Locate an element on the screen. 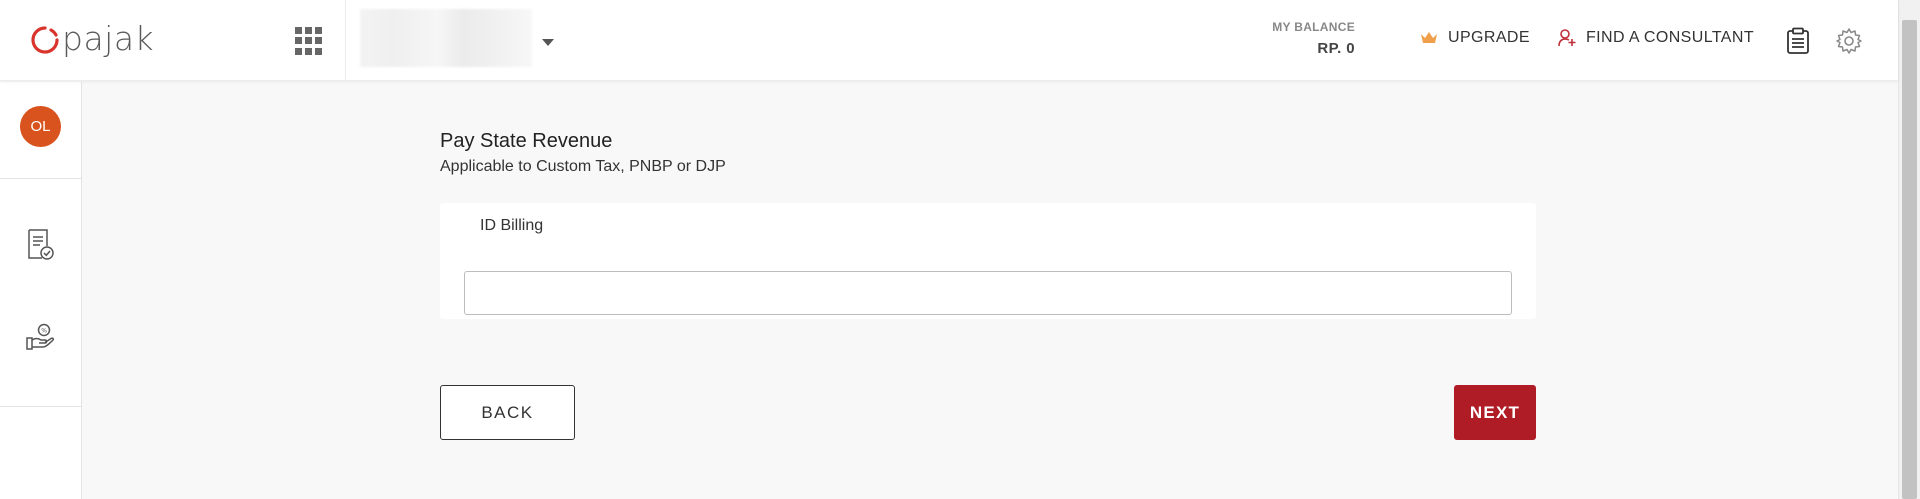 This screenshot has height=499, width=1920. id-billing-input is located at coordinates (988, 293).